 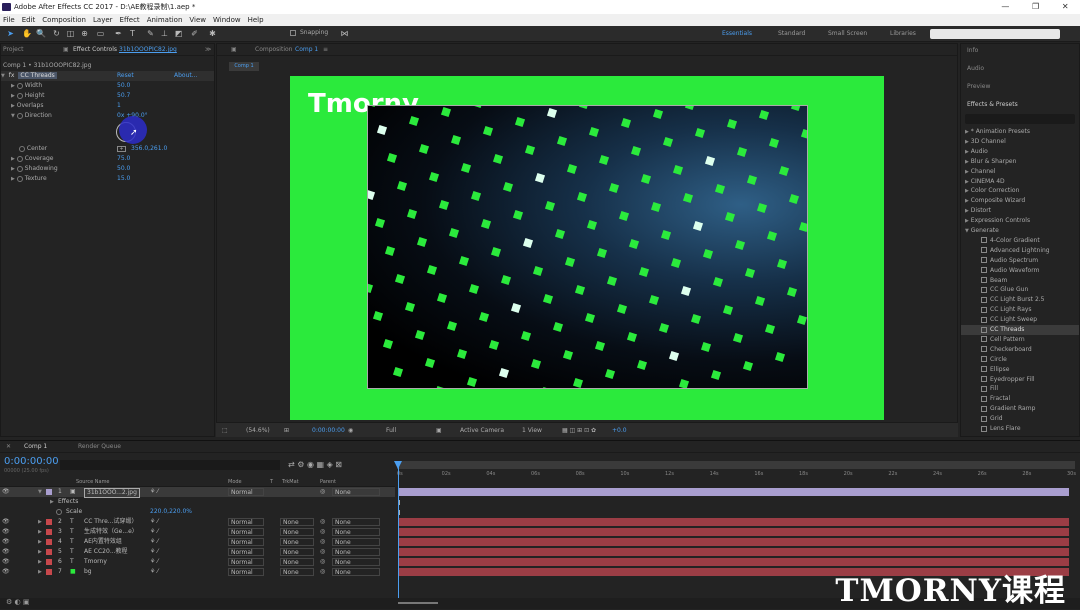 What do you see at coordinates (990, 105) in the screenshot?
I see `effects-presets-title: Effects & Presets` at bounding box center [990, 105].